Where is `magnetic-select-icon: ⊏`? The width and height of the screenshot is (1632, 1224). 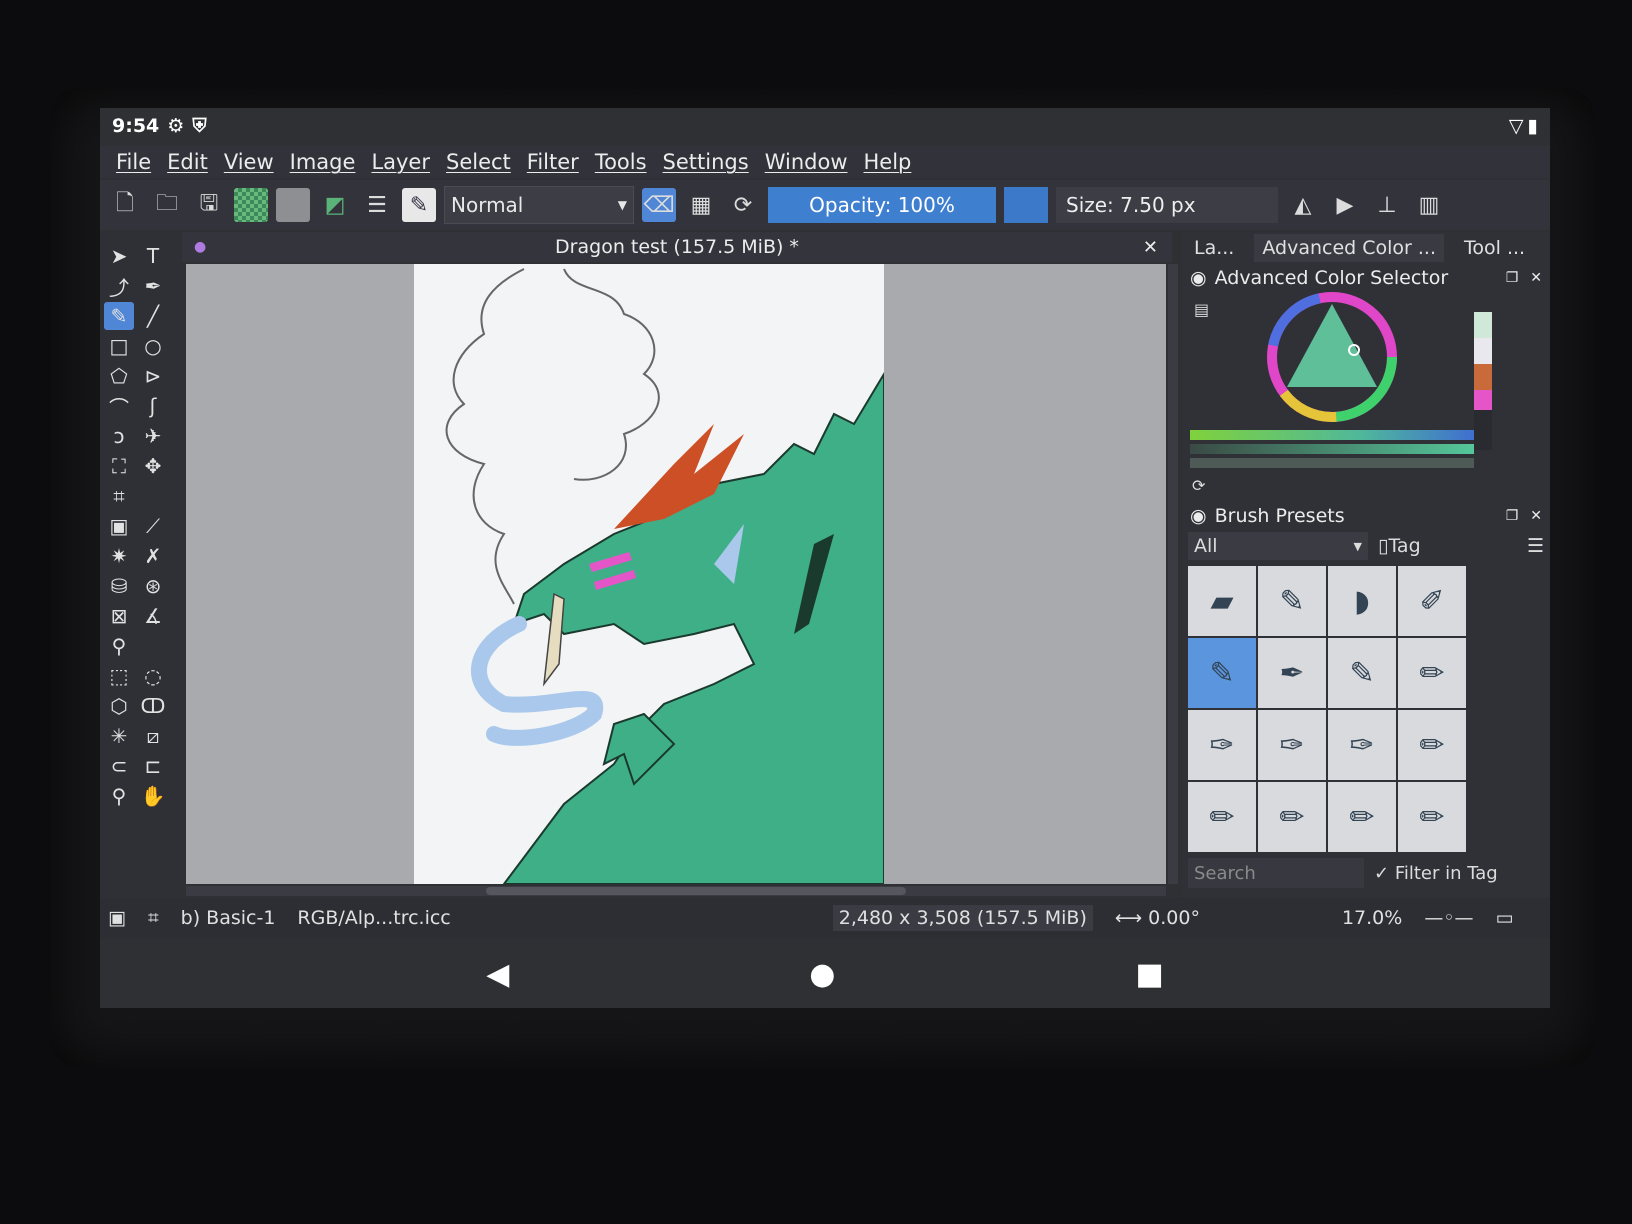 magnetic-select-icon: ⊏ is located at coordinates (153, 766).